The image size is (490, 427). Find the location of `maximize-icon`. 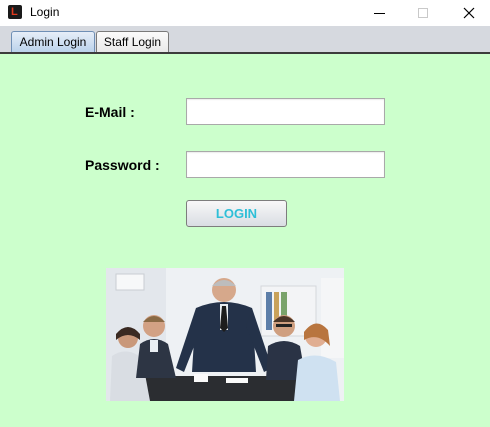

maximize-icon is located at coordinates (423, 13).